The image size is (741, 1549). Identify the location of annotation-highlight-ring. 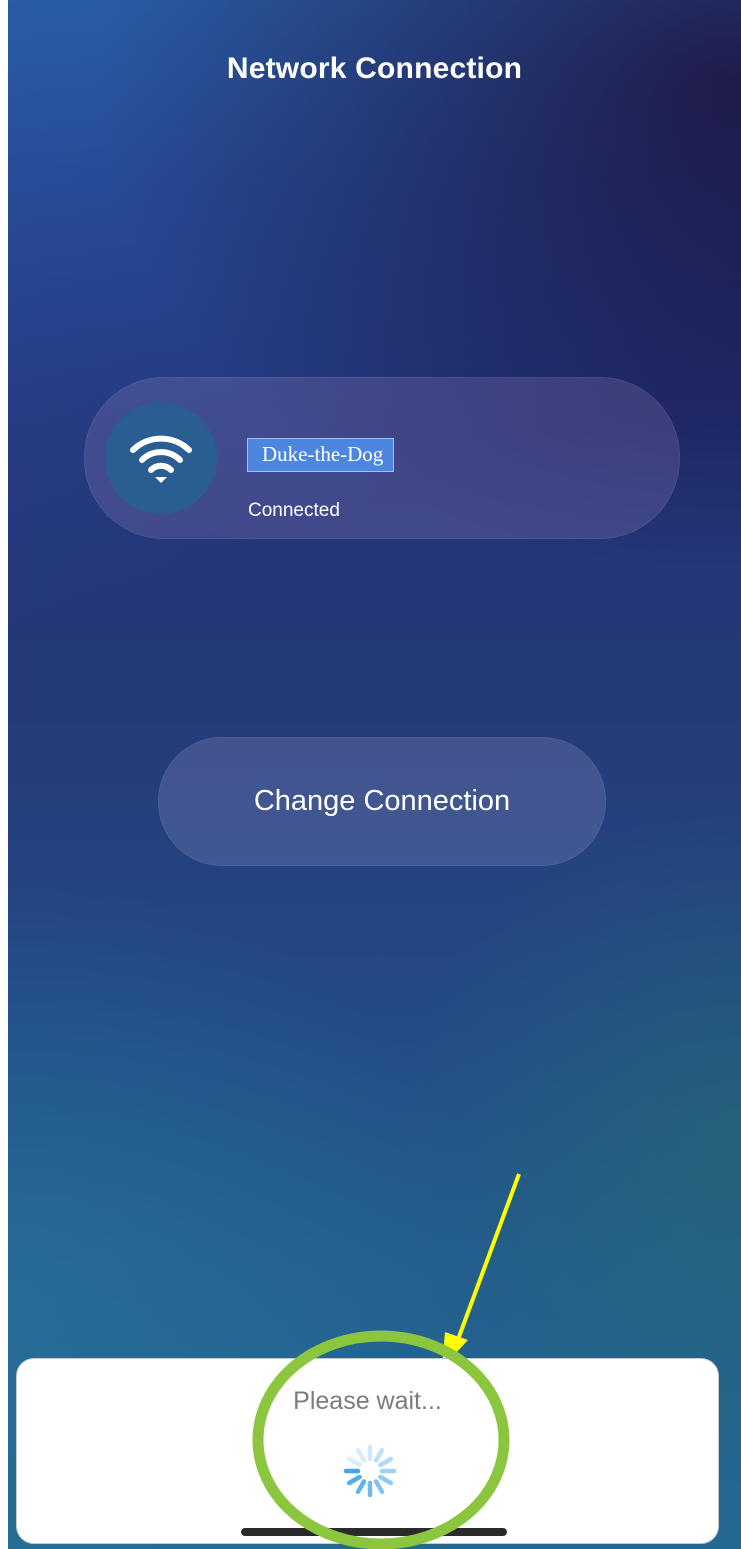
(381, 1439).